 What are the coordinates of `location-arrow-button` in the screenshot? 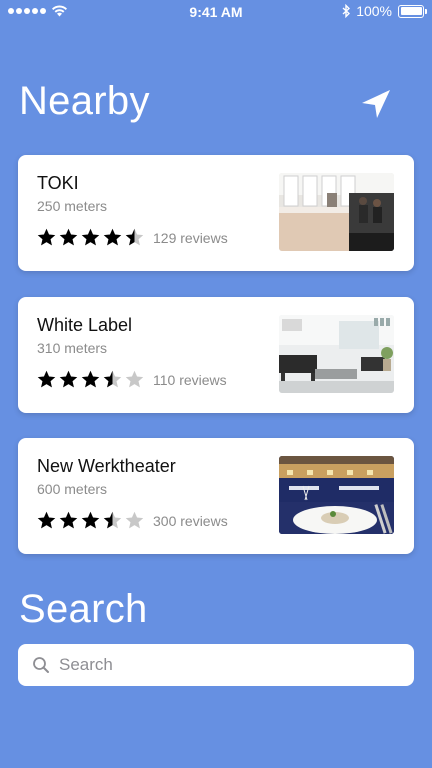 It's located at (376, 104).